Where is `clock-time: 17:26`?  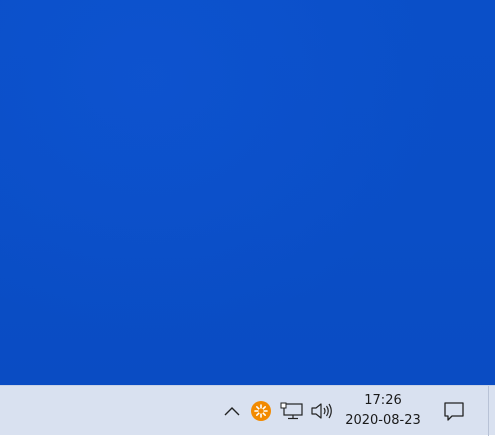 clock-time: 17:26 is located at coordinates (383, 400).